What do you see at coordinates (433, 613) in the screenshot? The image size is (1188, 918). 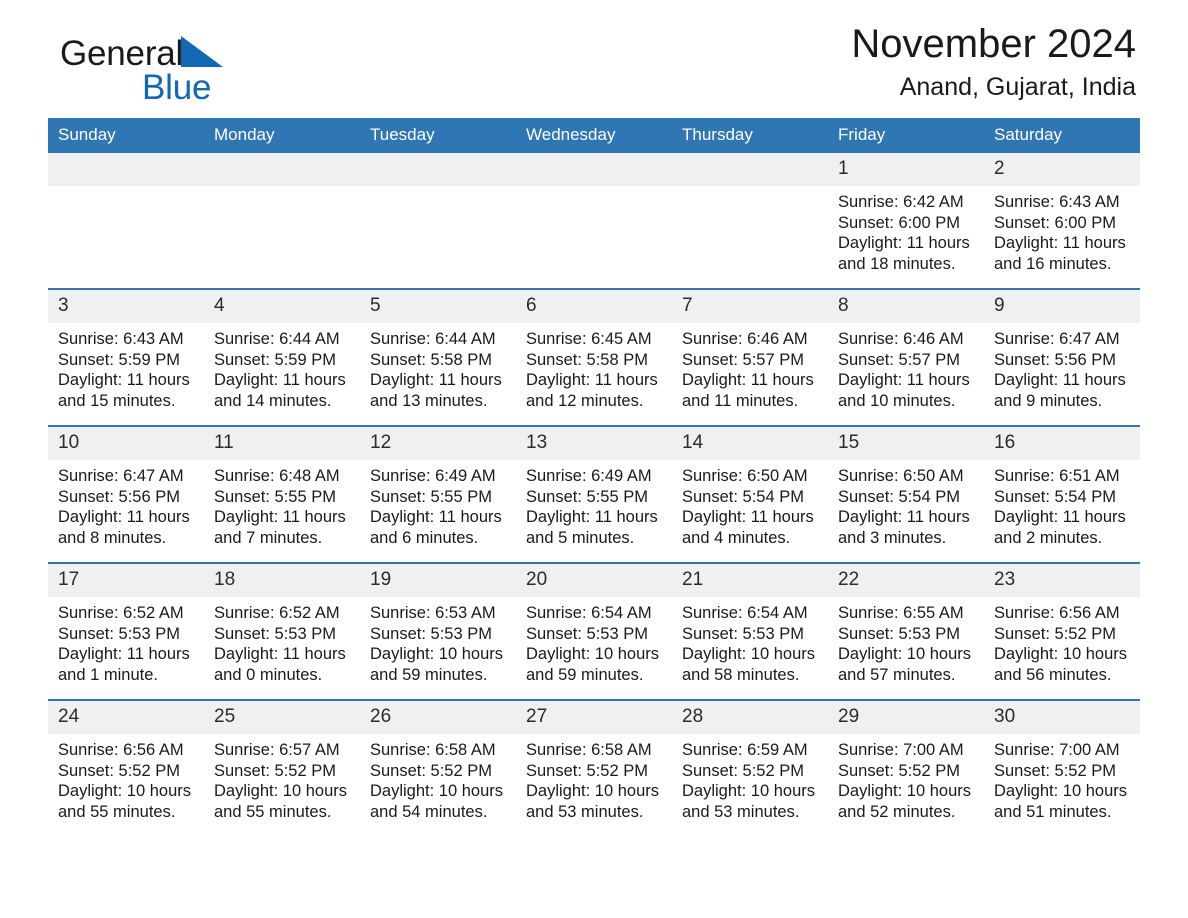 I see `sunrise-text: Sunrise: 6:53 AM` at bounding box center [433, 613].